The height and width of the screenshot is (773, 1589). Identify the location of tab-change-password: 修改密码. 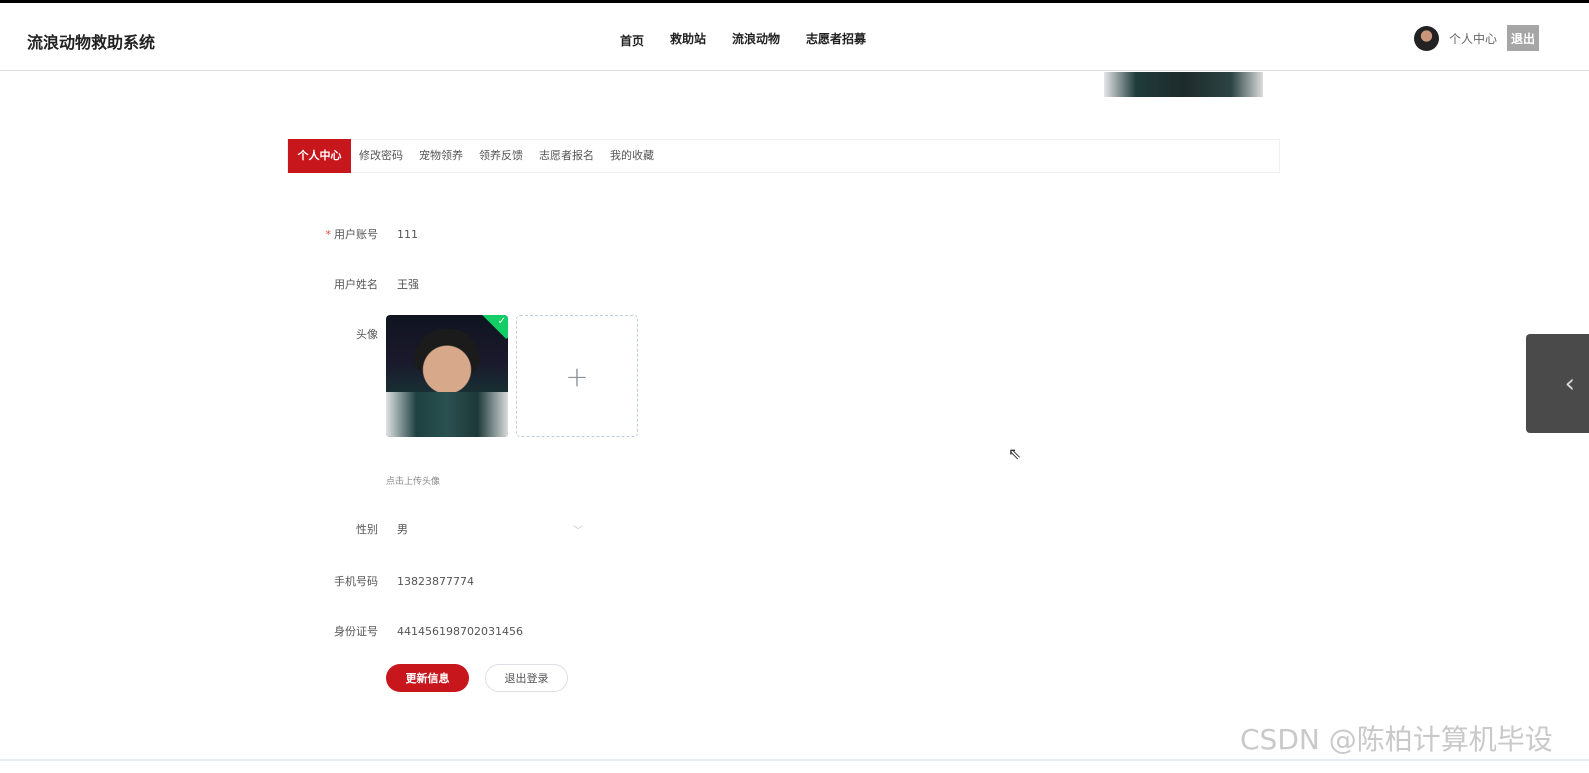
(381, 156).